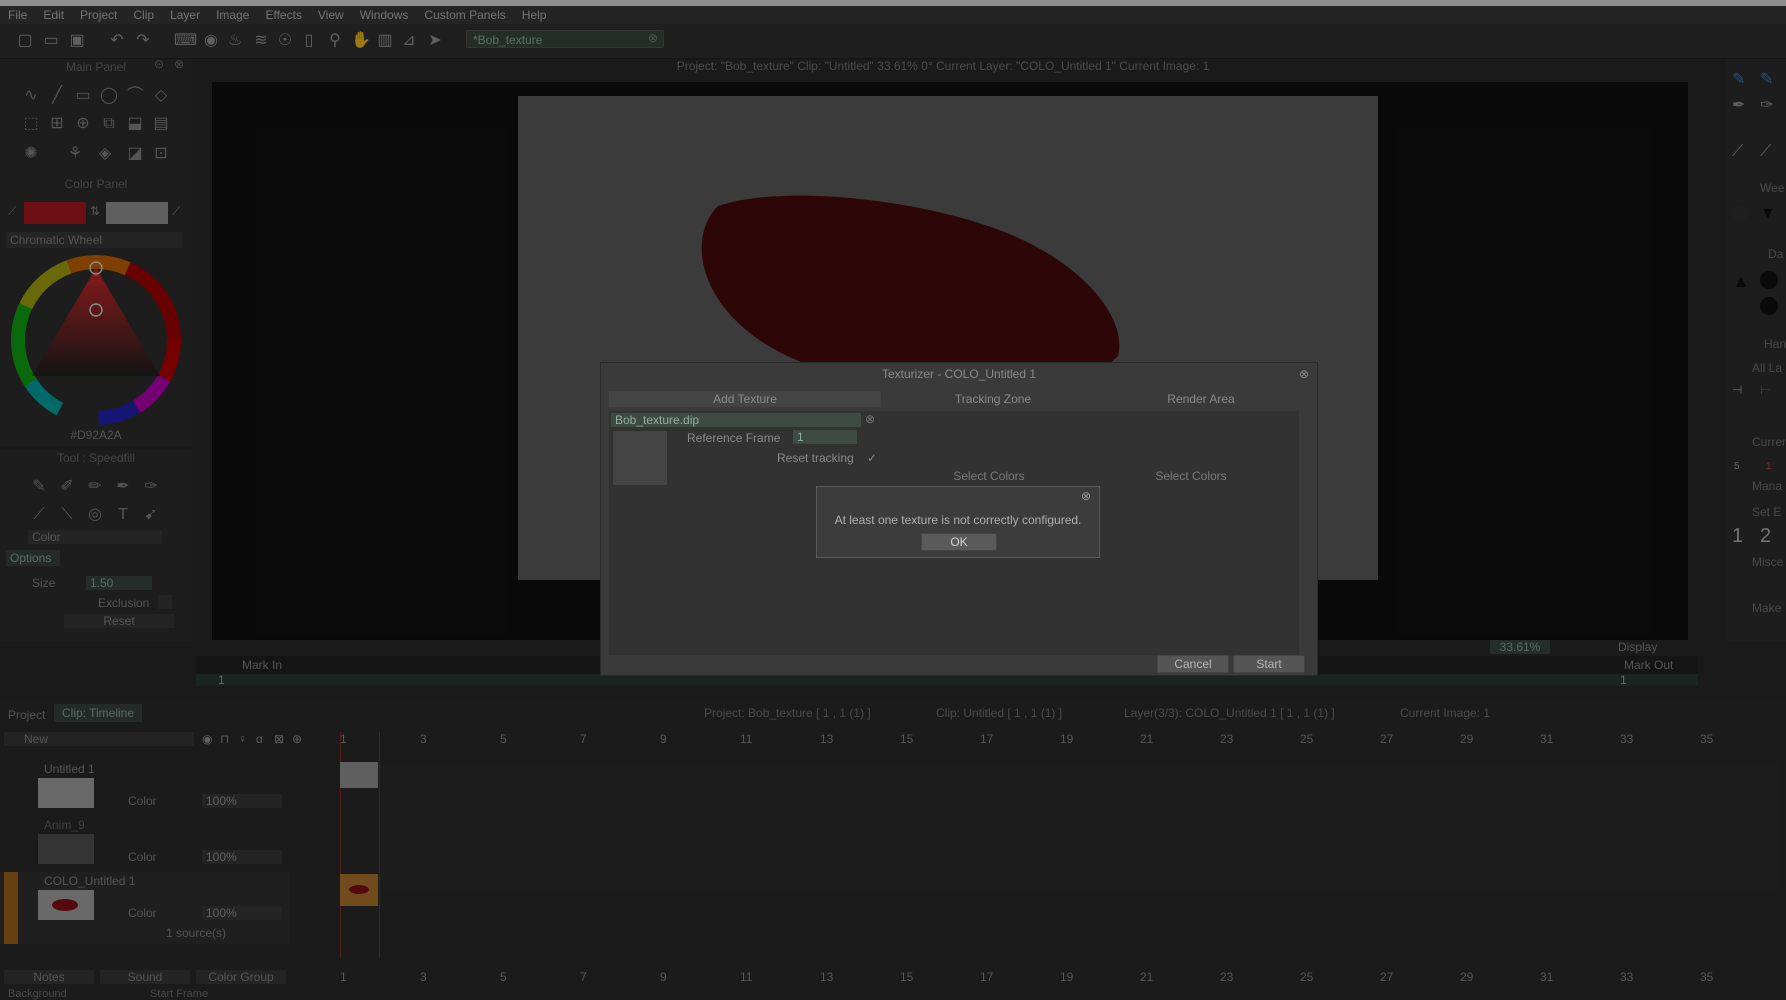 The image size is (1786, 1000). Describe the element at coordinates (815, 458) in the screenshot. I see `reset-tracking-label: Reset tracking` at that location.